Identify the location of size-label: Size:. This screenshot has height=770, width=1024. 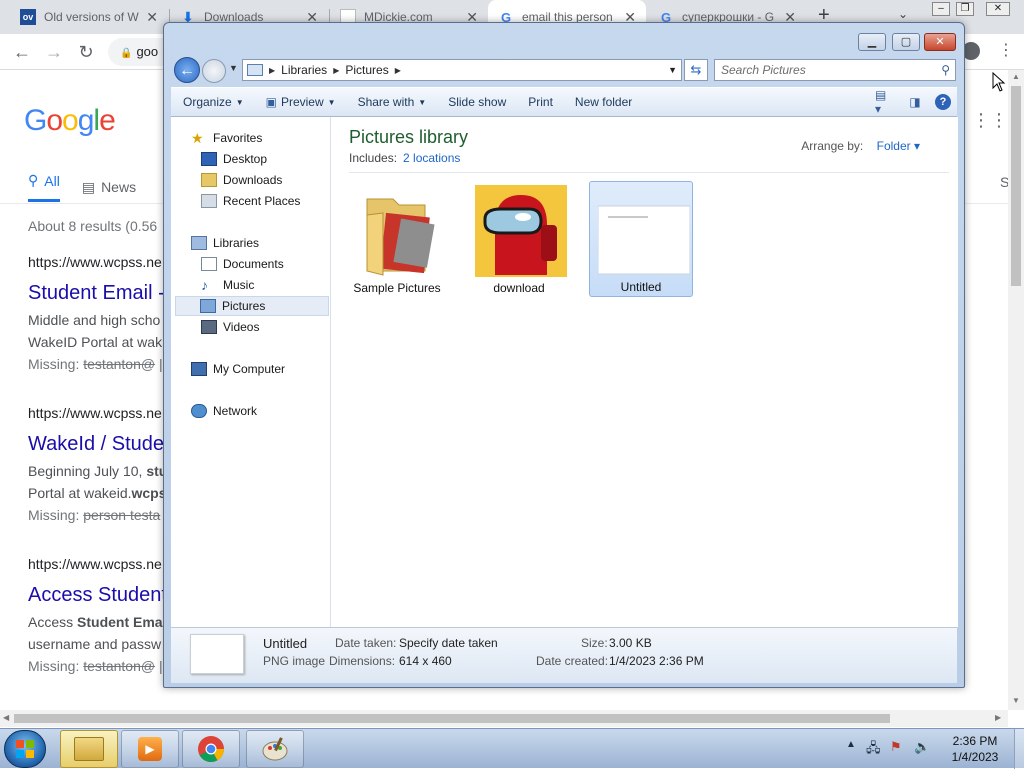
(594, 643).